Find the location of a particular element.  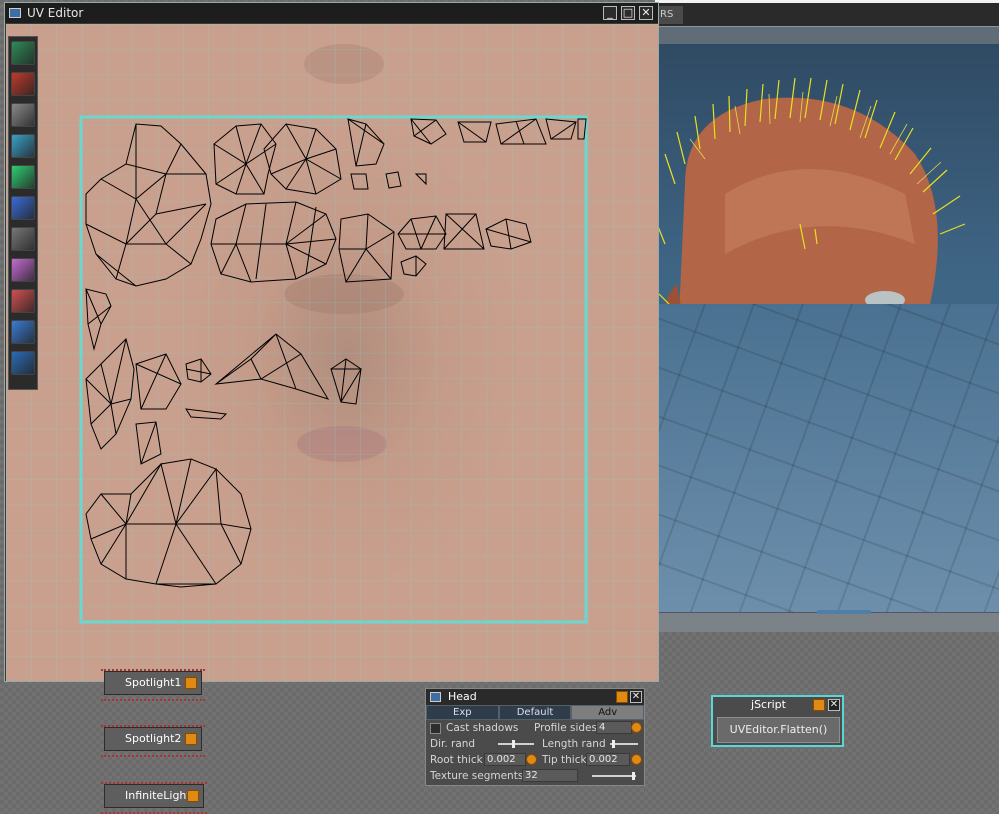

dir-rand-slider is located at coordinates (516, 744).